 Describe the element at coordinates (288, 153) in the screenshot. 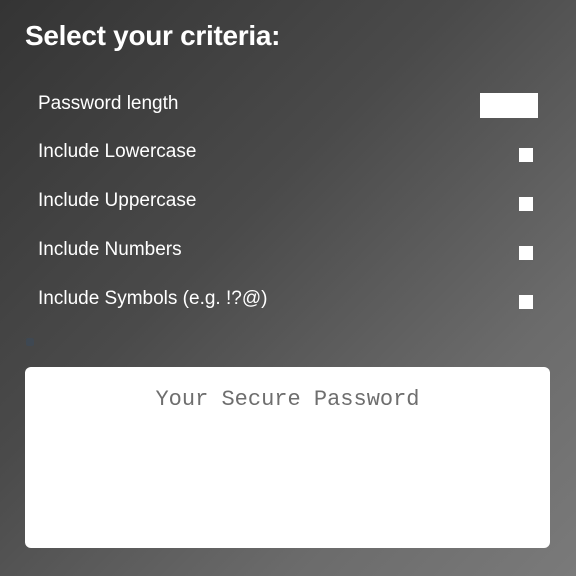

I see `lowercase-row: Include Lowercase` at that location.